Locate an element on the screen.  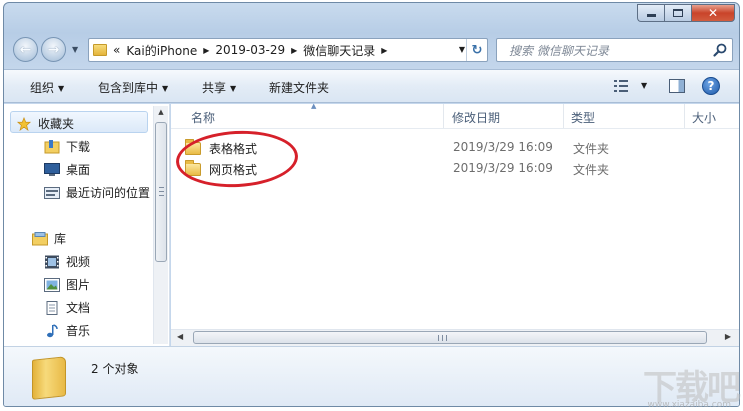
refresh-icon: ↻ is located at coordinates (477, 50).